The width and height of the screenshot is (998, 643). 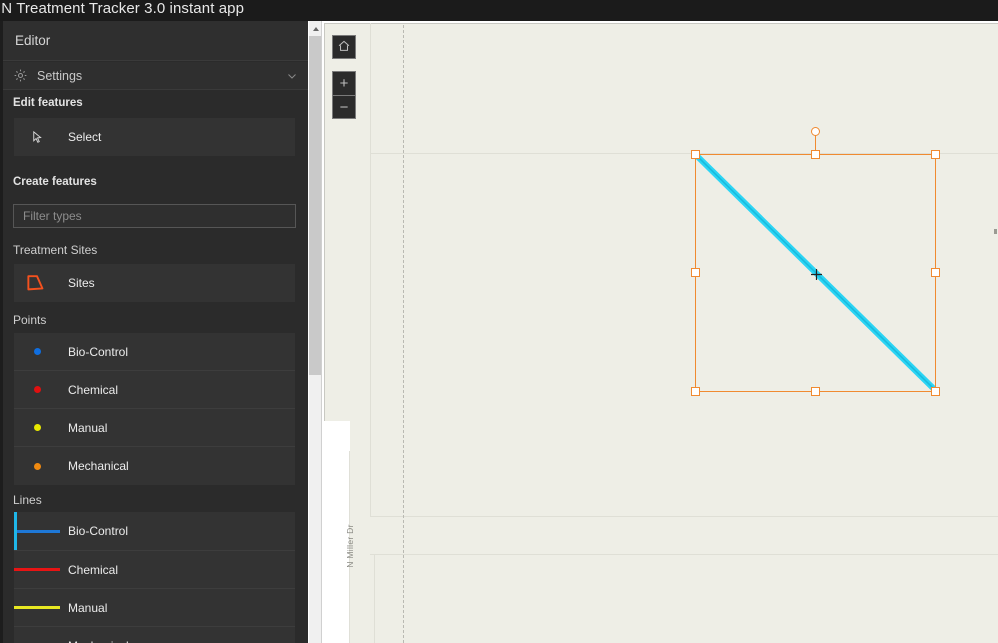 I want to click on resize-handle-middle-left, so click(x=695, y=272).